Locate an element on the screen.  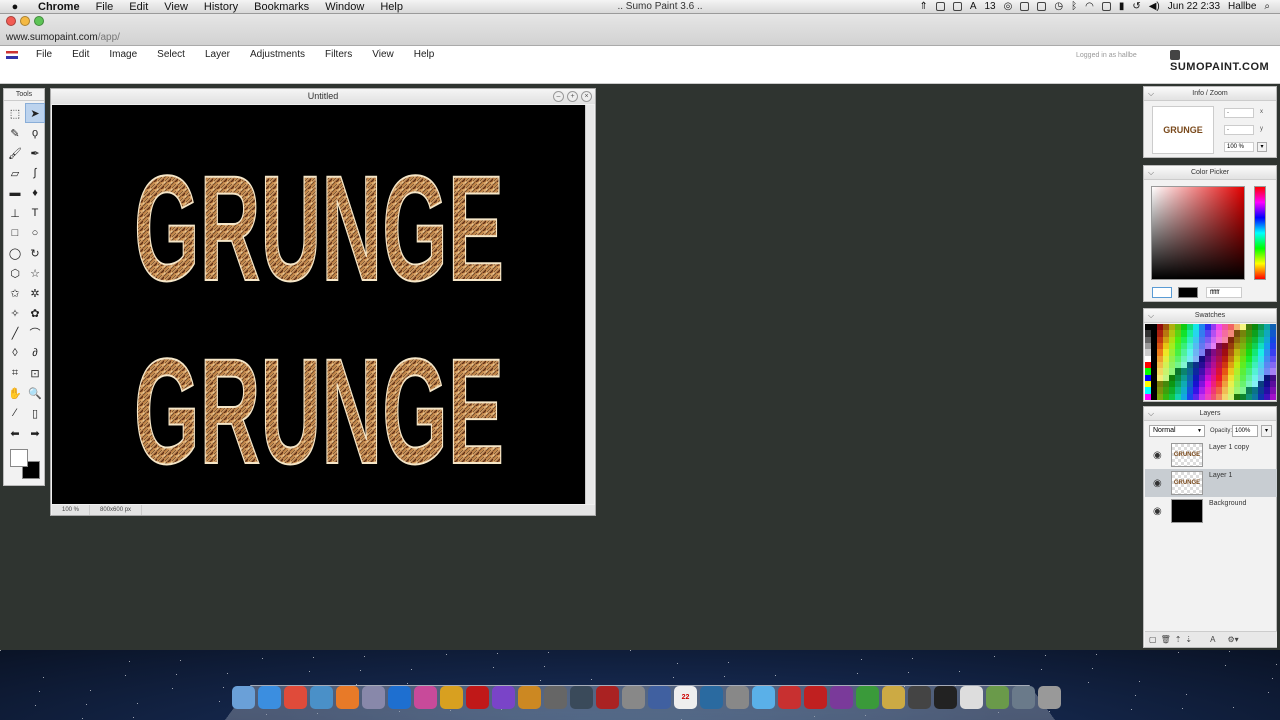
undo-arrow-icon: ⬅ is located at coordinates (15, 433).